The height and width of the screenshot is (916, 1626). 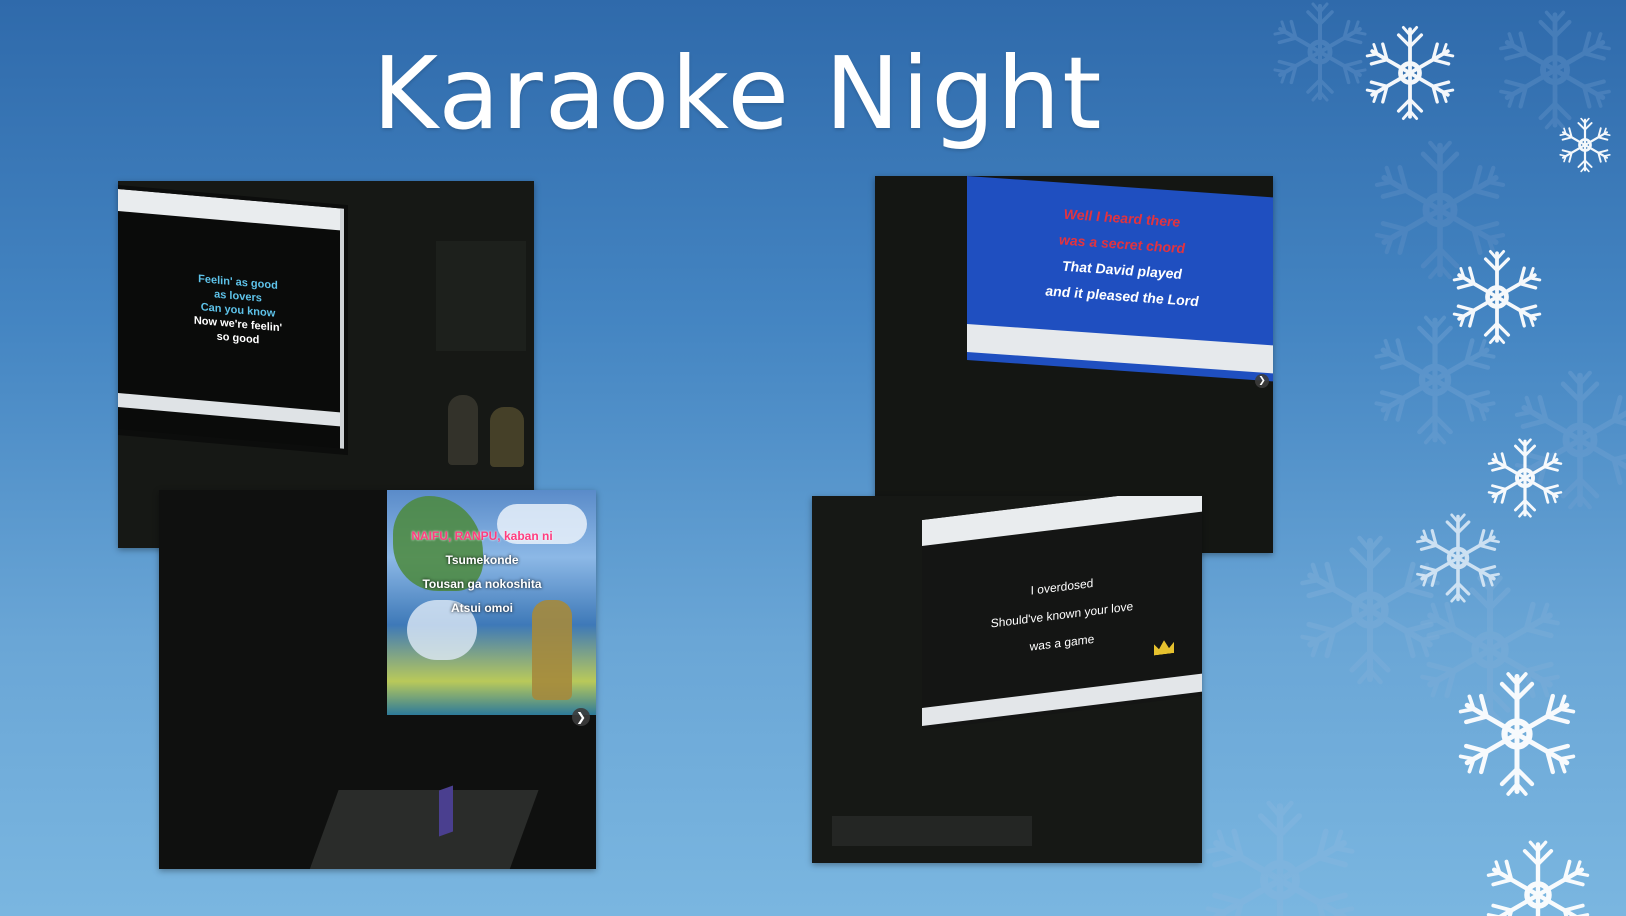 I want to click on laptop, so click(x=446, y=811).